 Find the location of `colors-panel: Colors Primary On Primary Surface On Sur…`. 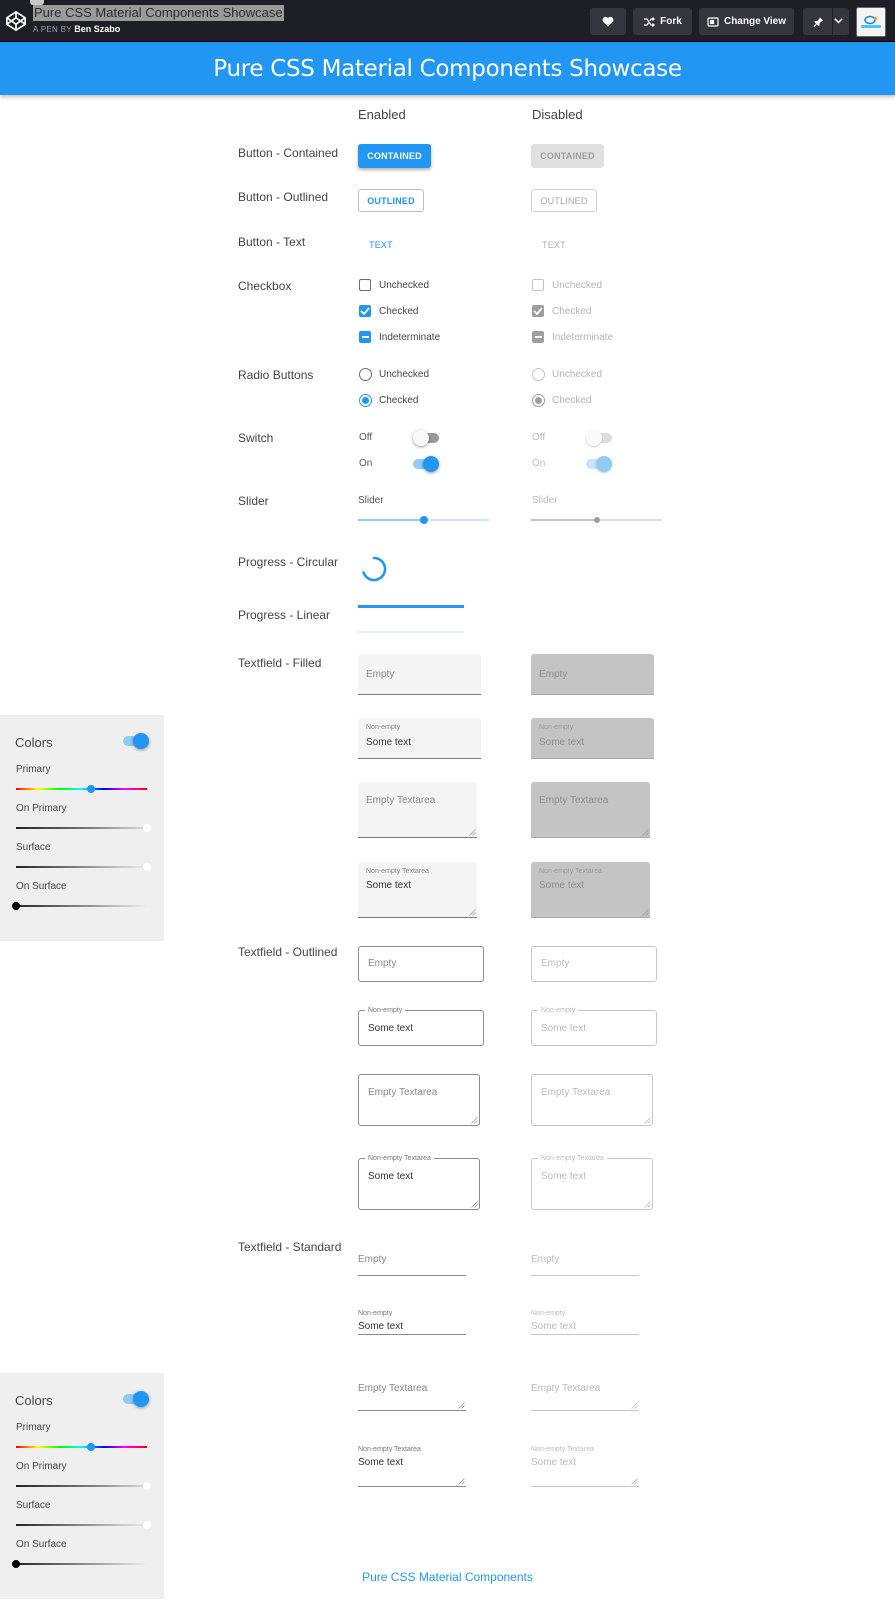

colors-panel: Colors Primary On Primary Surface On Sur… is located at coordinates (82, 1486).